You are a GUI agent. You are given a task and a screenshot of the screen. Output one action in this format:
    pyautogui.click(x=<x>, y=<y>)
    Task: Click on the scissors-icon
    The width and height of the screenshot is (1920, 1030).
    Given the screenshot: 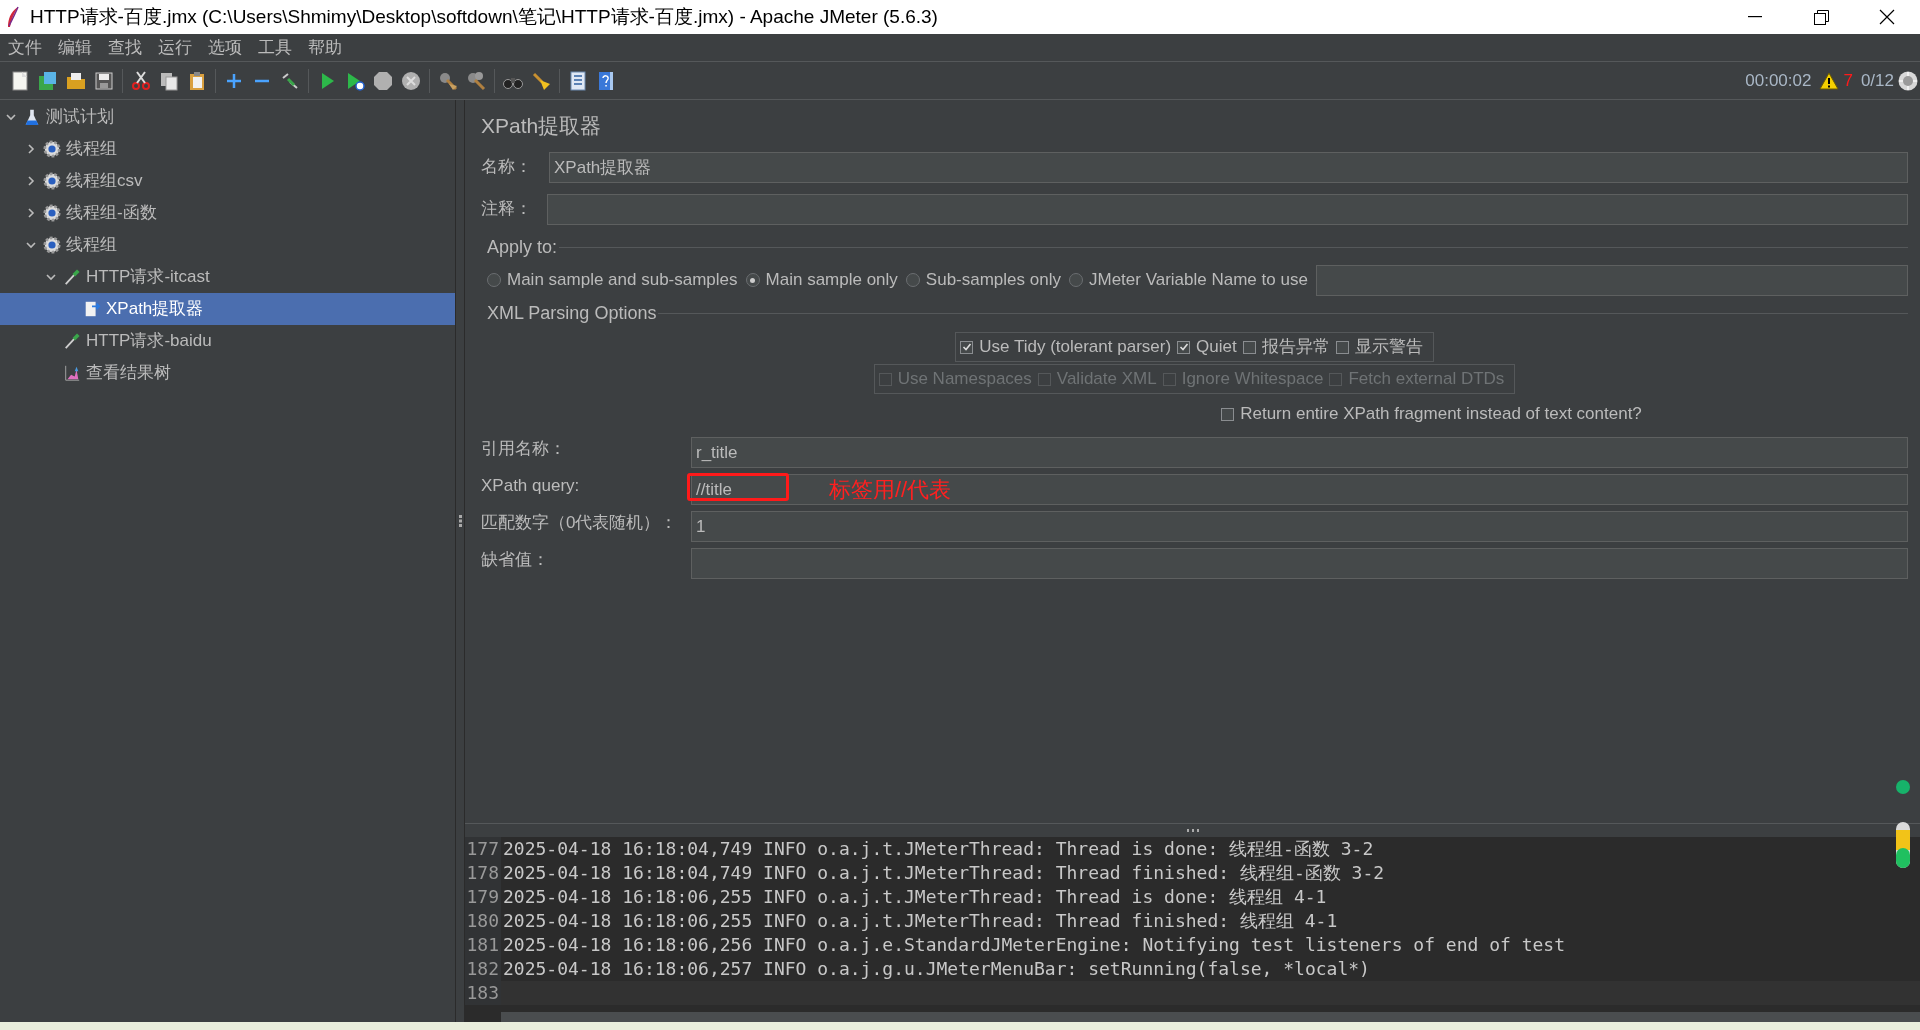 What is the action you would take?
    pyautogui.click(x=141, y=80)
    